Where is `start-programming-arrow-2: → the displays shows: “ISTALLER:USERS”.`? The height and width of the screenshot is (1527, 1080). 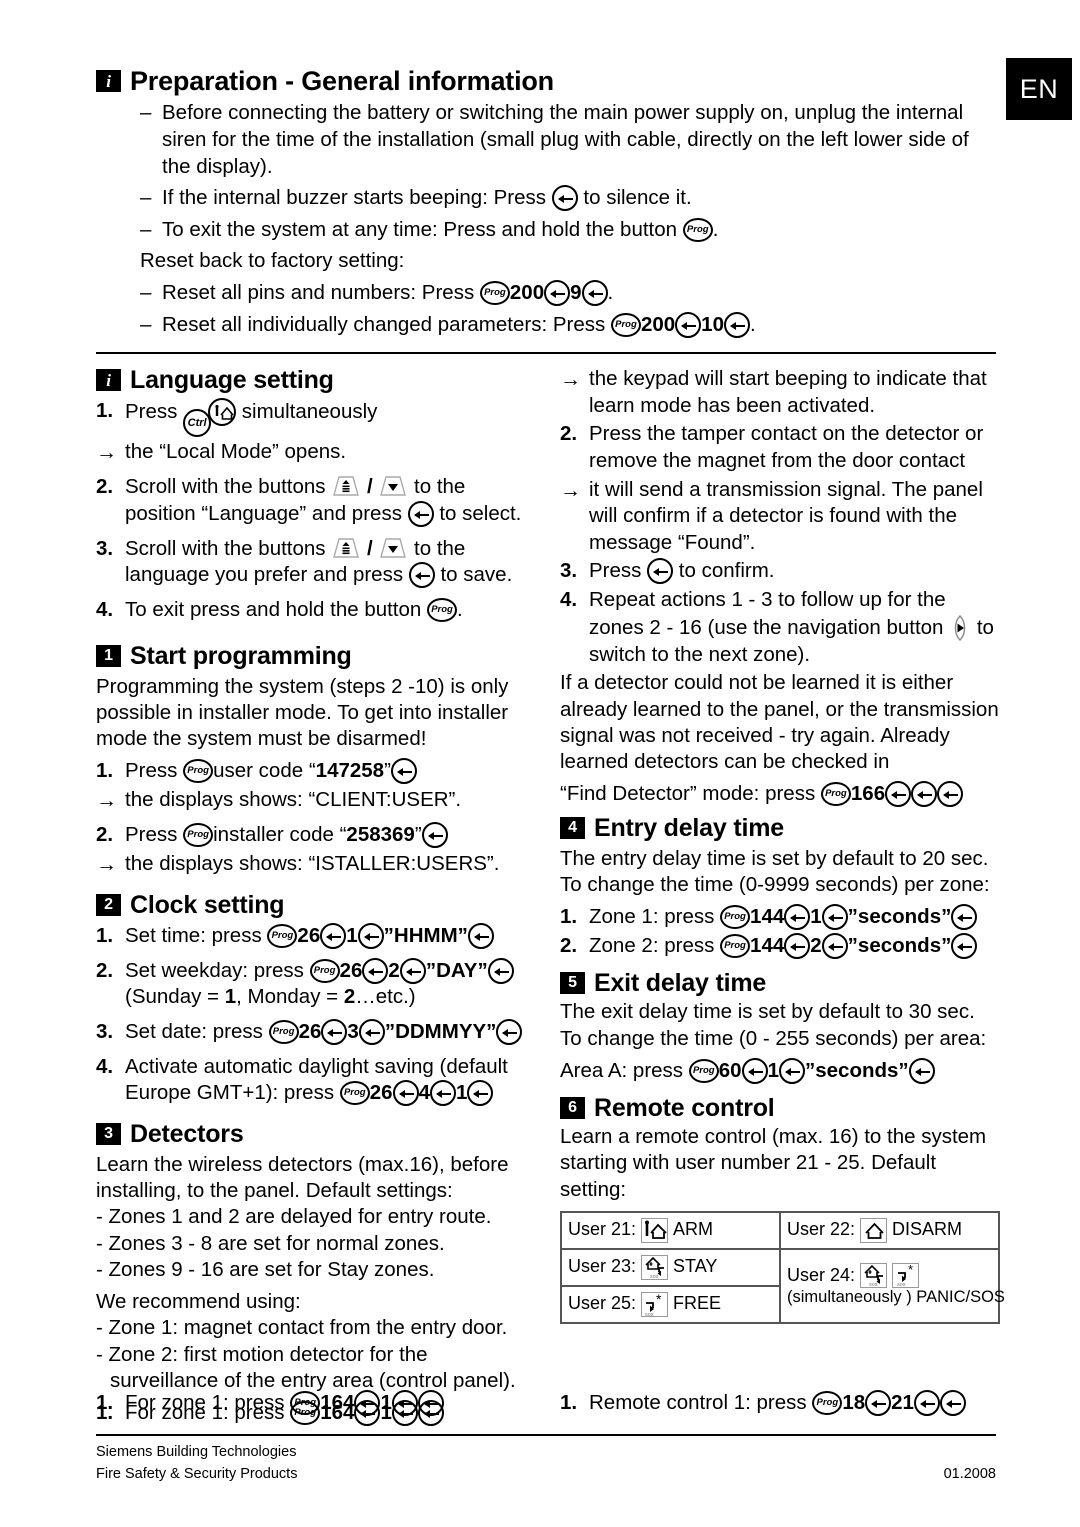 start-programming-arrow-2: → the displays shows: “ISTALLER:USERS”. is located at coordinates (316, 864).